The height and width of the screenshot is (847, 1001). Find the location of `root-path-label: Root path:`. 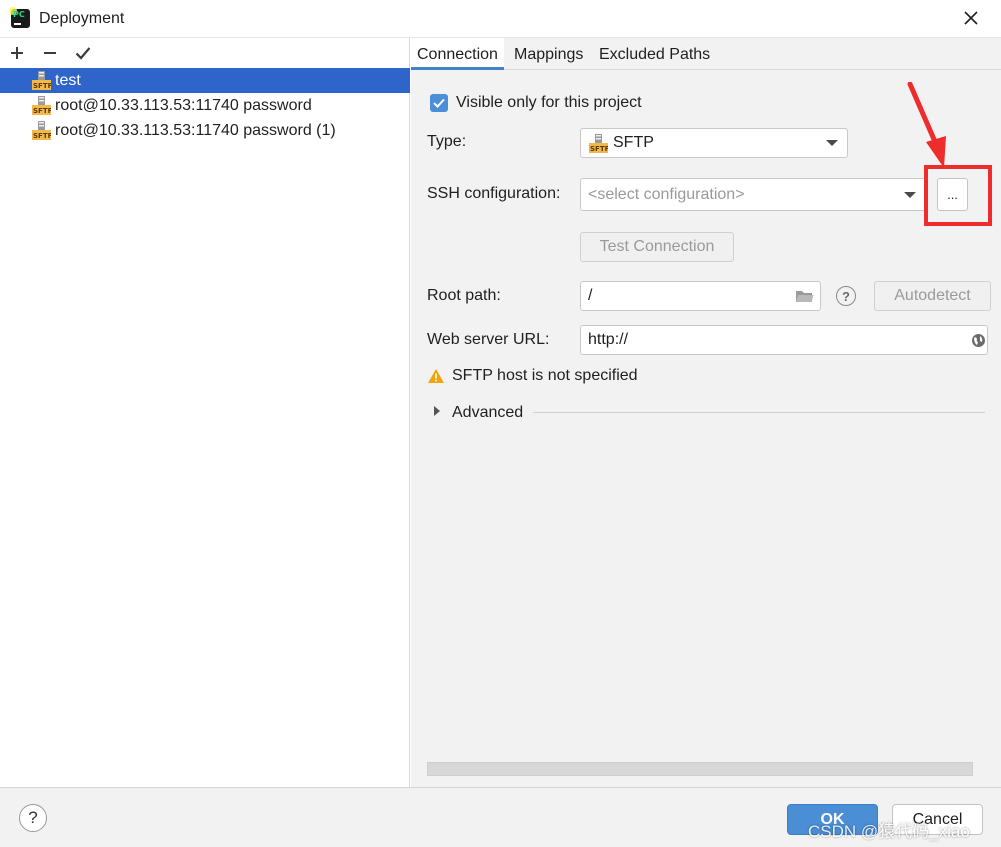

root-path-label: Root path: is located at coordinates (464, 295).